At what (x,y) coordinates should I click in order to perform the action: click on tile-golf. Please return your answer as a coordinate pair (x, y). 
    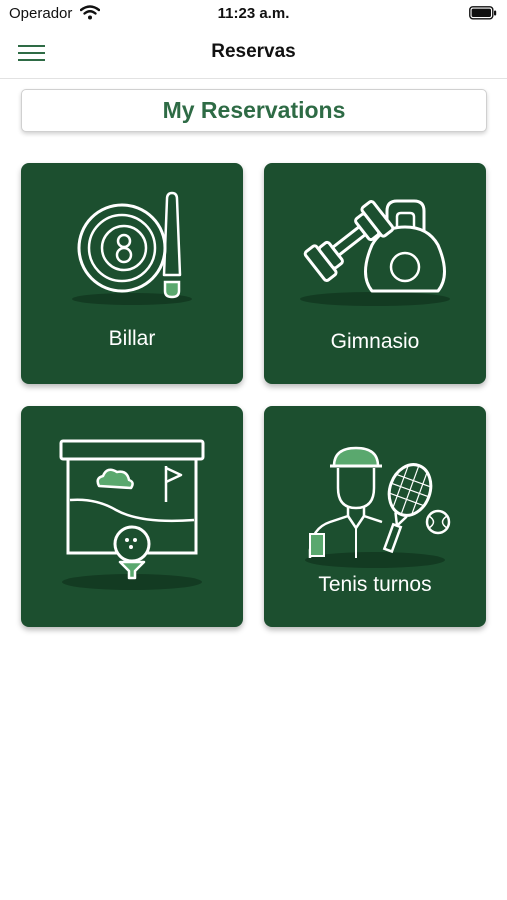
    Looking at the image, I should click on (132, 516).